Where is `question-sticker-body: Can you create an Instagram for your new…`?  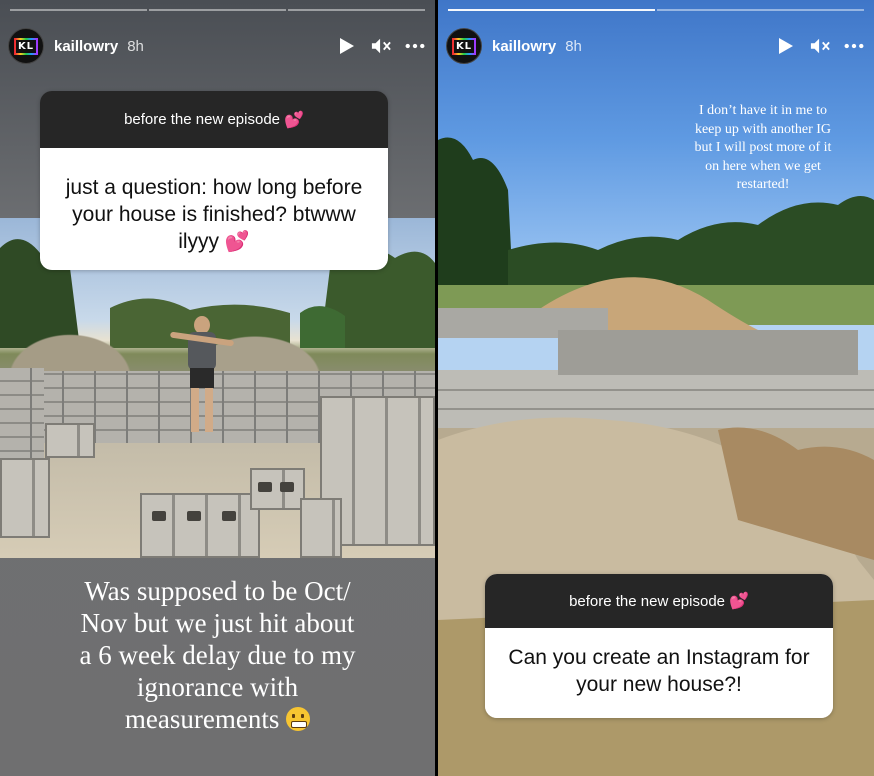 question-sticker-body: Can you create an Instagram for your new… is located at coordinates (659, 673).